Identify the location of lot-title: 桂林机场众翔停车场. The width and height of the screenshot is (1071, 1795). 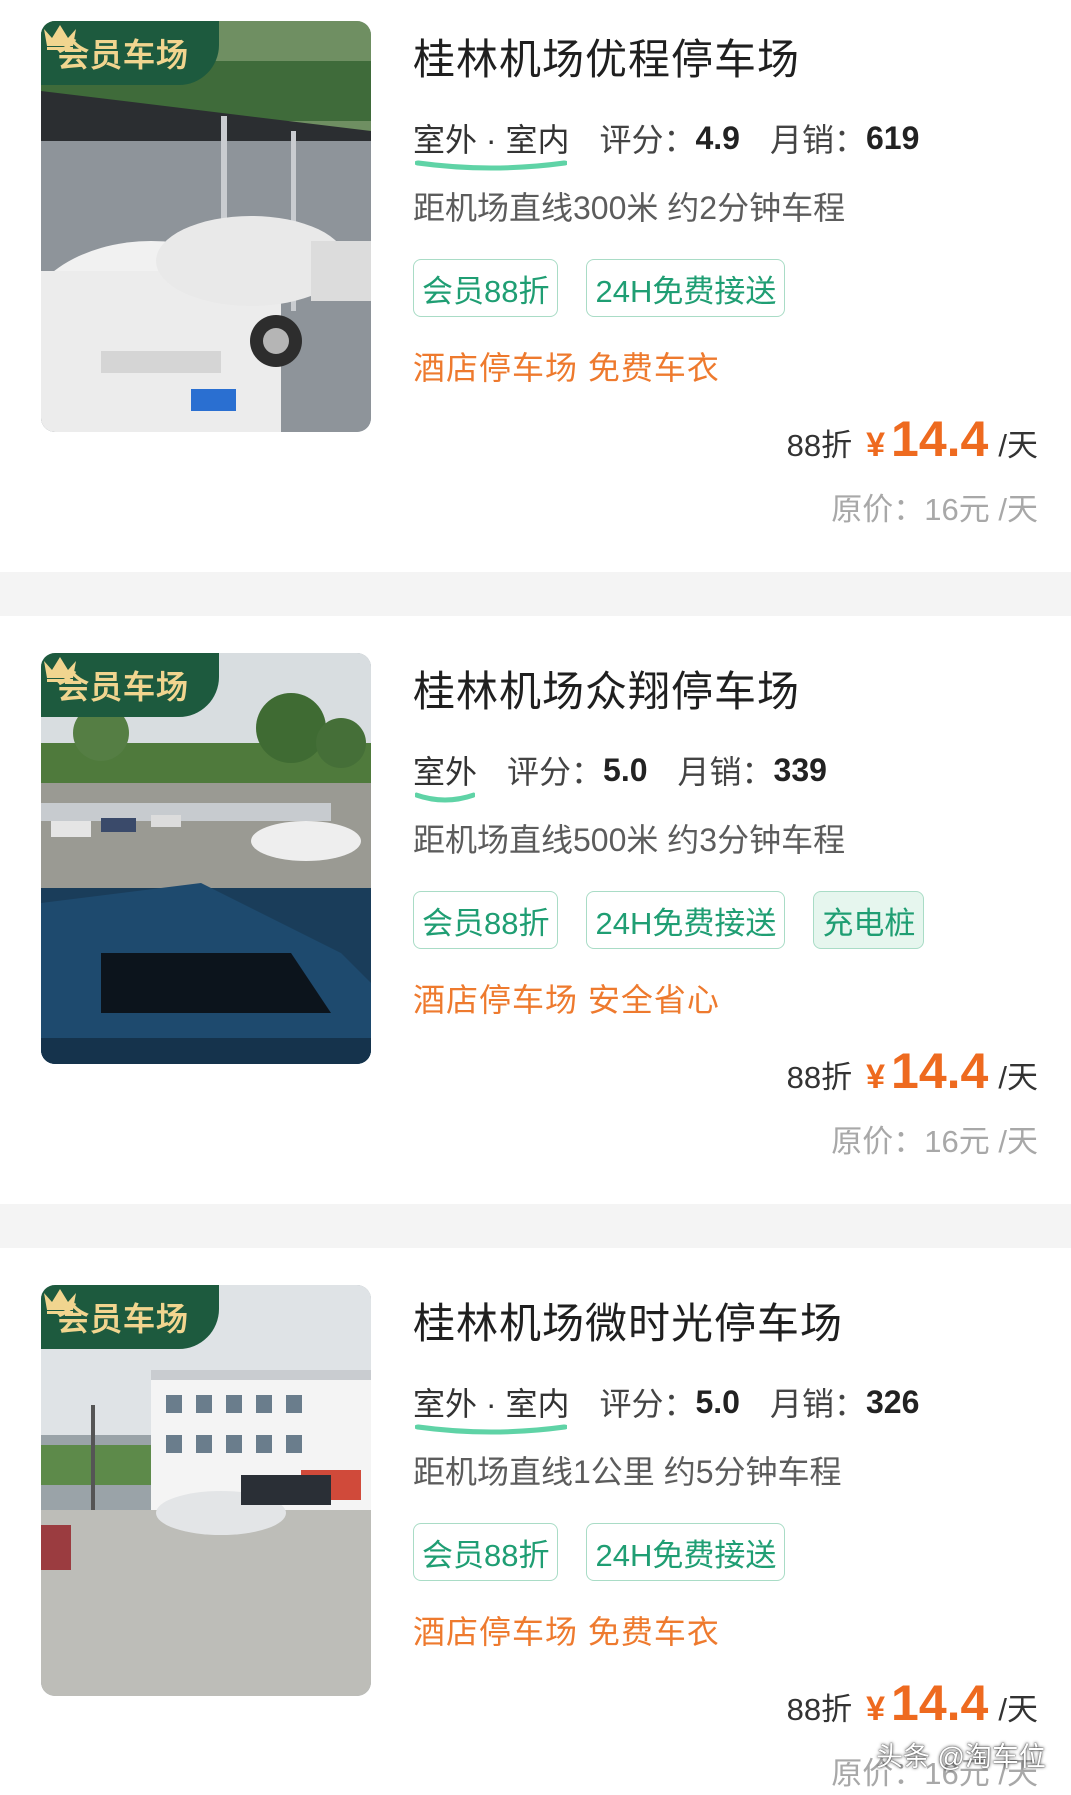
(606, 688).